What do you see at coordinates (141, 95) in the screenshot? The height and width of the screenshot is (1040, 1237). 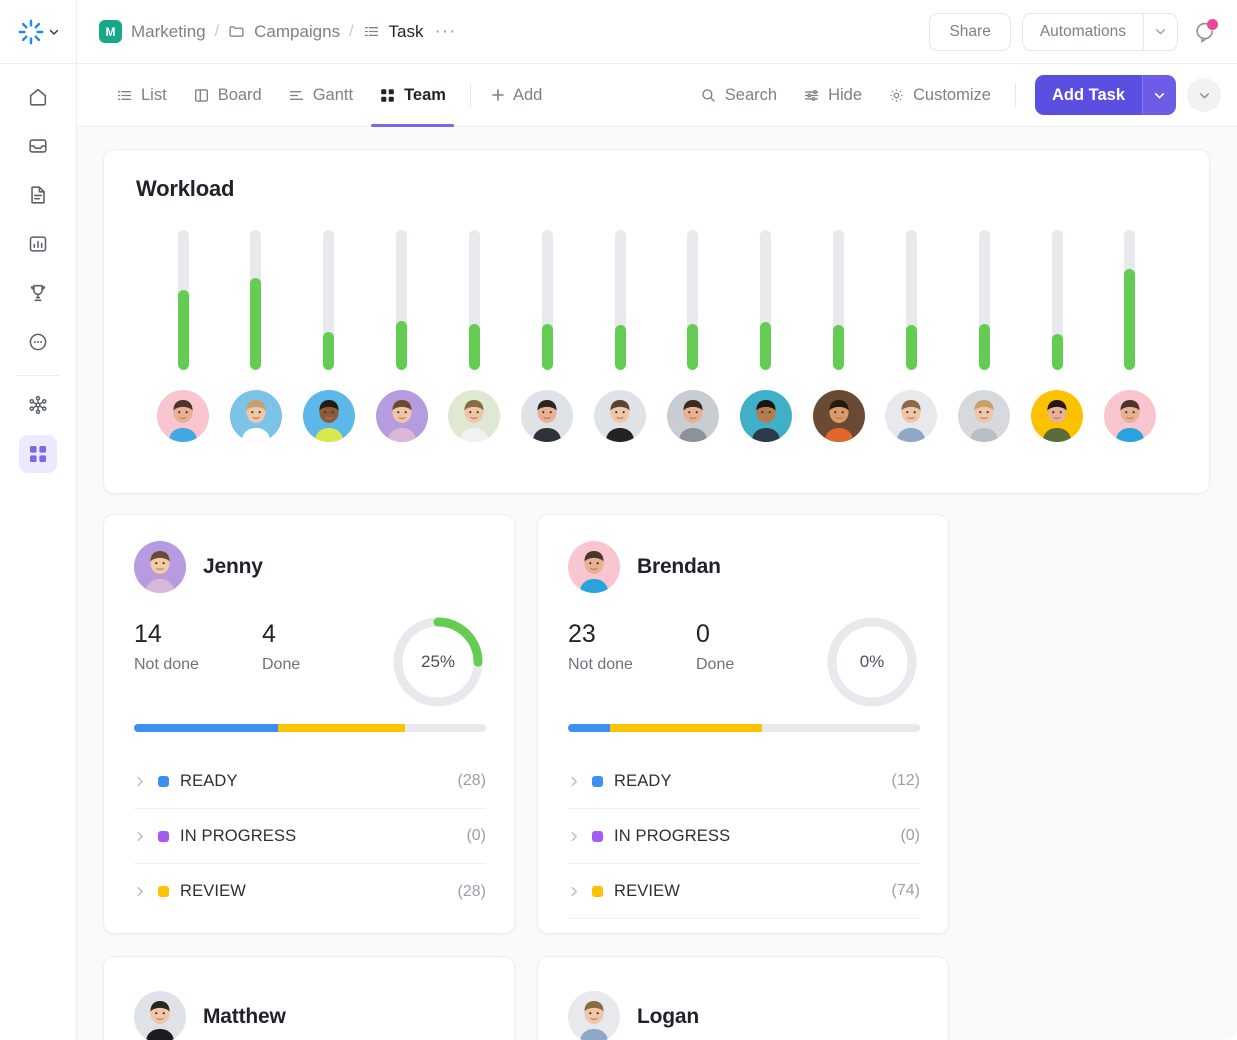 I see `tab-list: List` at bounding box center [141, 95].